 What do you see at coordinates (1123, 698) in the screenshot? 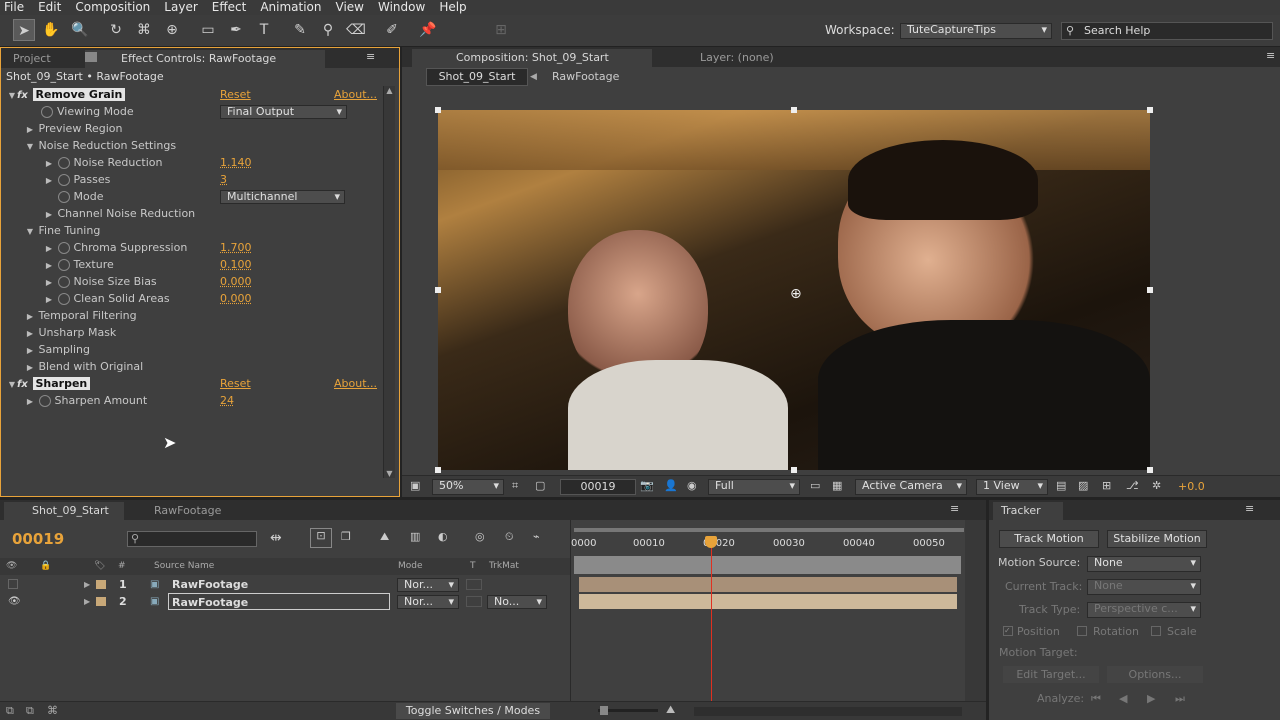
I see `analyze-back-frame-icon: ◀` at bounding box center [1123, 698].